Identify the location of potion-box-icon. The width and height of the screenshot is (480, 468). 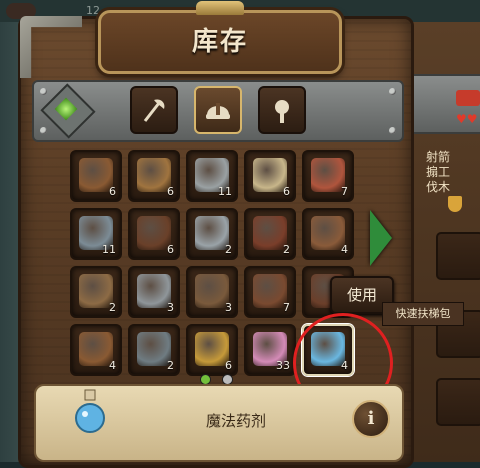
(328, 233).